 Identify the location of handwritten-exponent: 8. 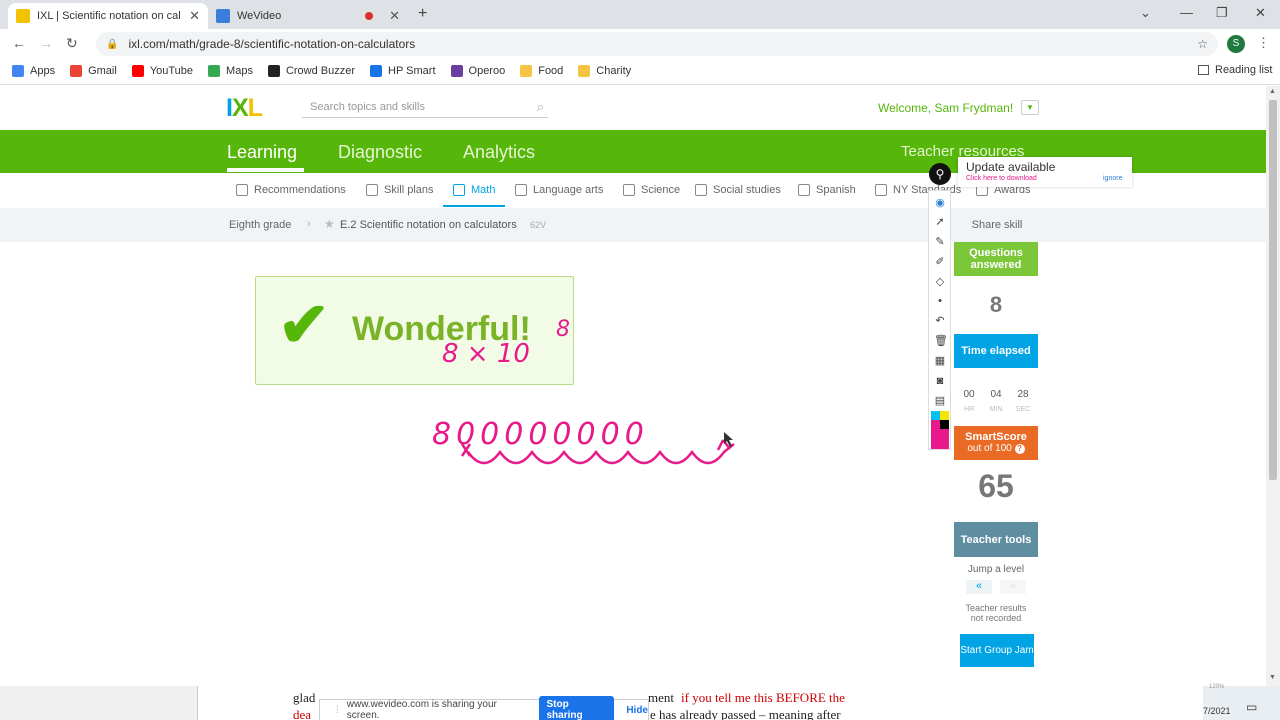
(563, 329).